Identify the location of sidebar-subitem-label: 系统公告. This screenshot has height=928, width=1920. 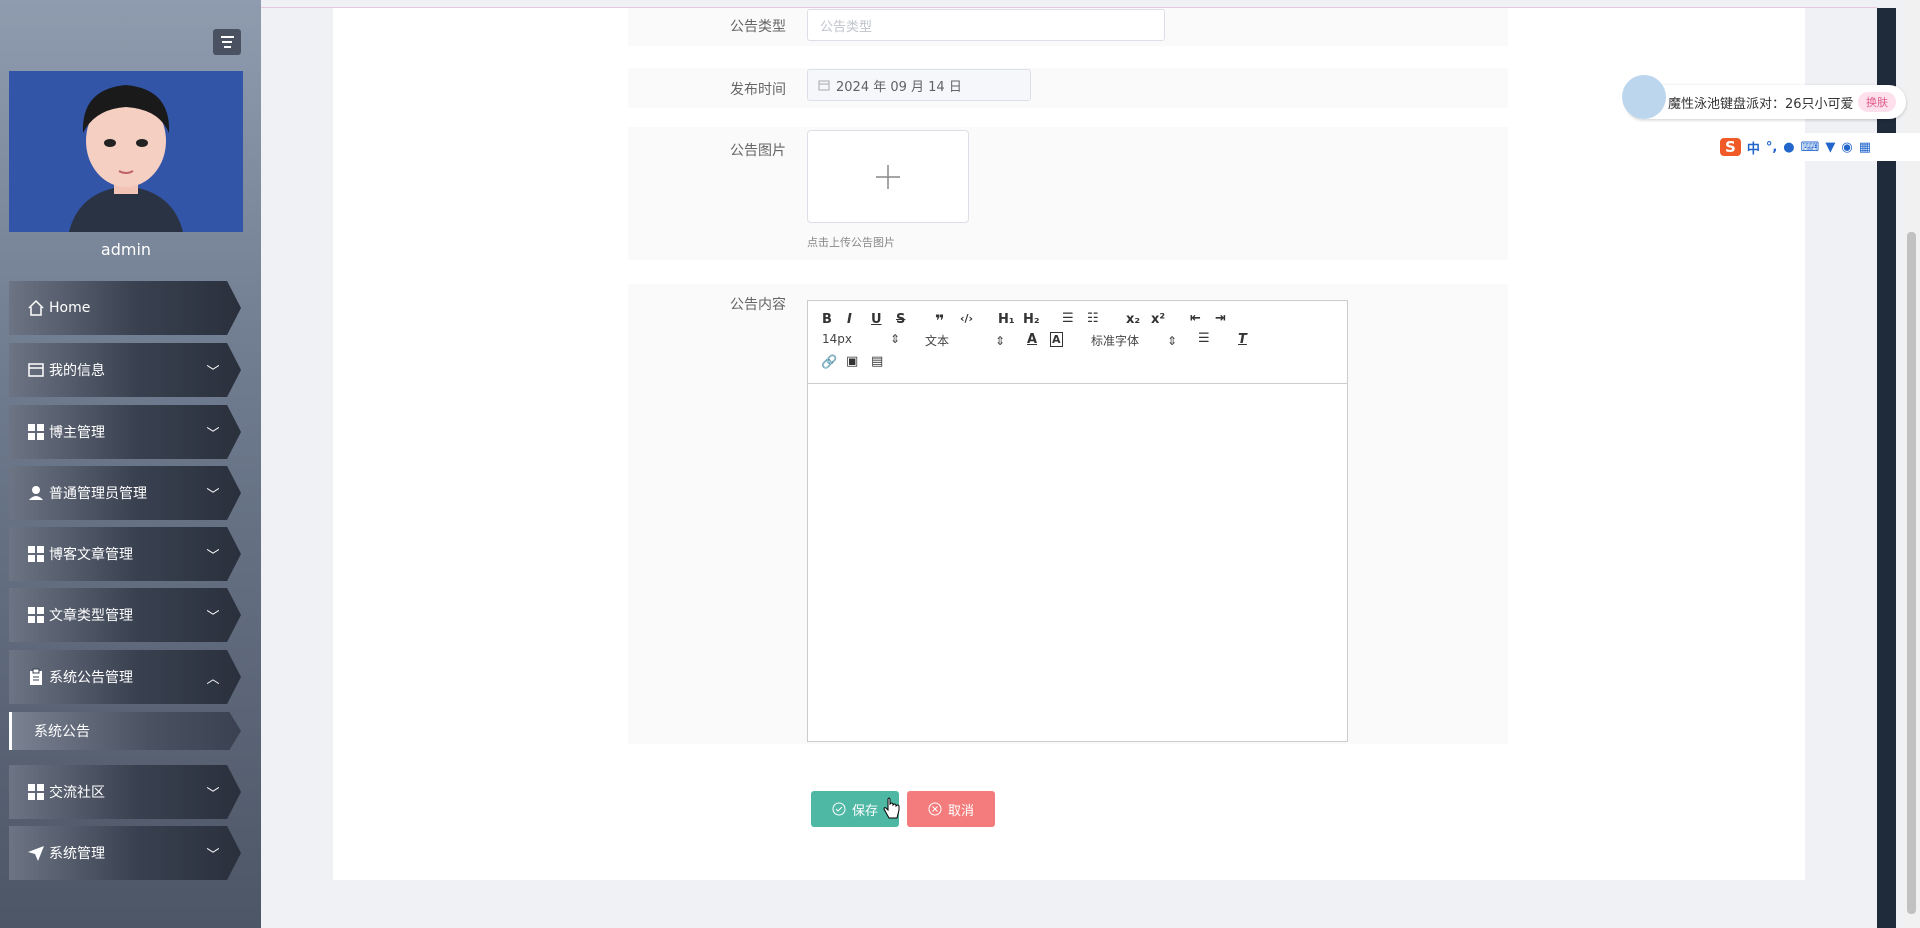
(62, 732).